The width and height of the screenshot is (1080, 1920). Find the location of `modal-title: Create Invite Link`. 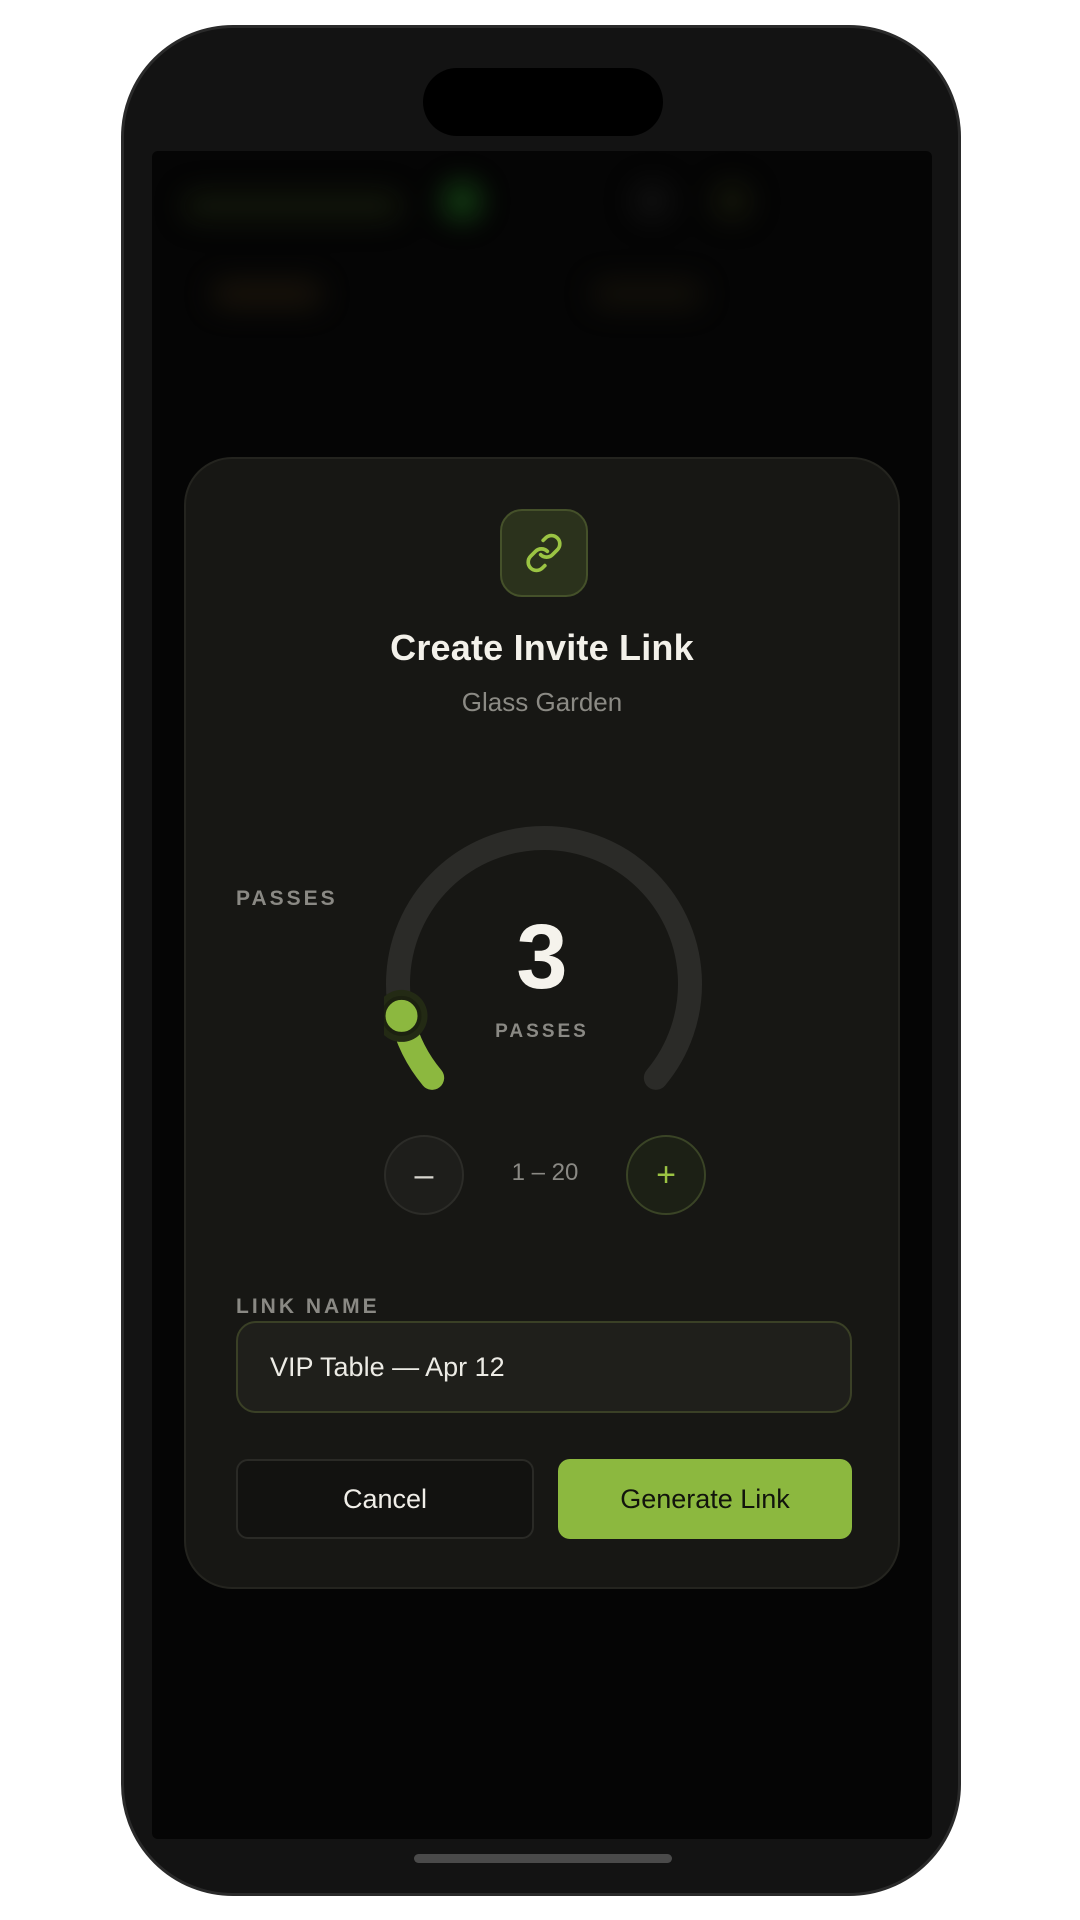

modal-title: Create Invite Link is located at coordinates (542, 647).